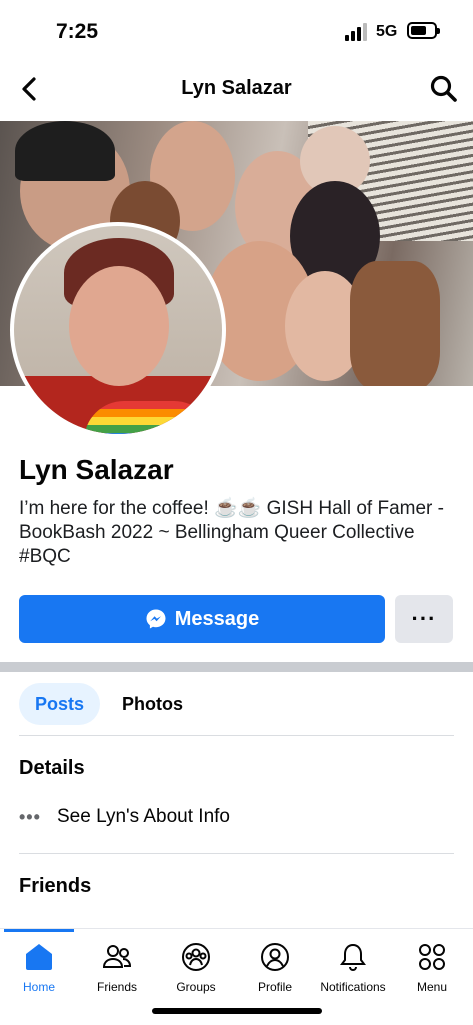 Image resolution: width=473 pixels, height=1025 pixels. I want to click on home-icon, so click(39, 957).